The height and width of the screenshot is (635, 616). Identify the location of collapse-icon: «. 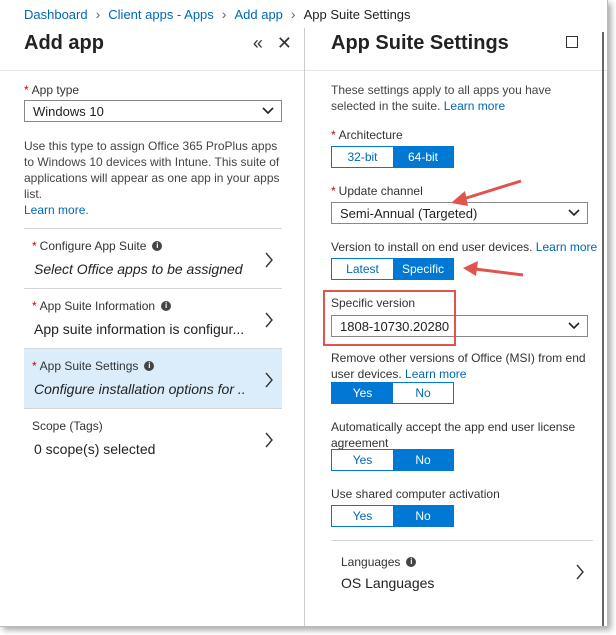
(258, 43).